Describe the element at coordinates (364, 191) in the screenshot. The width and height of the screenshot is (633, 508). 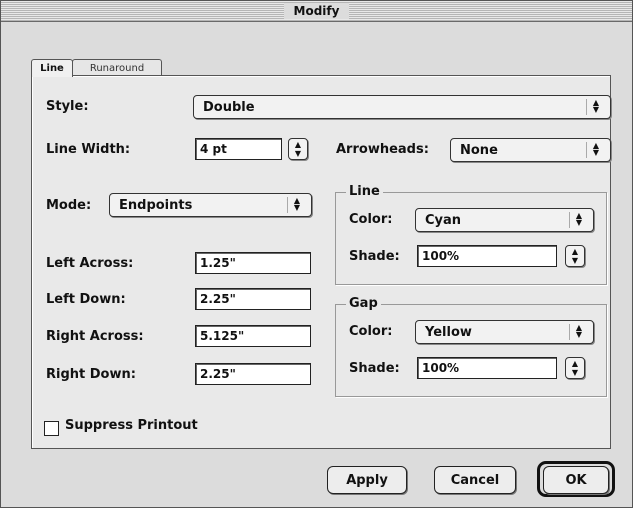
I see `line-group-title: Line` at that location.